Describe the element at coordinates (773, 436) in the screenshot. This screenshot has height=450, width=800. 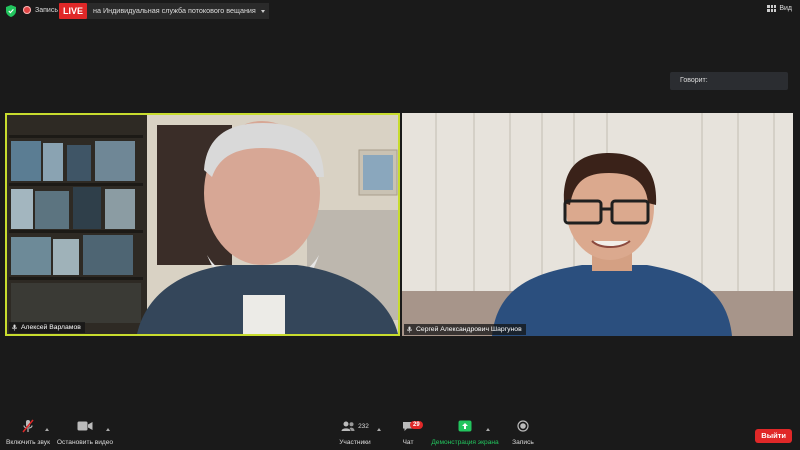
I see `leave-button: Выйти` at that location.